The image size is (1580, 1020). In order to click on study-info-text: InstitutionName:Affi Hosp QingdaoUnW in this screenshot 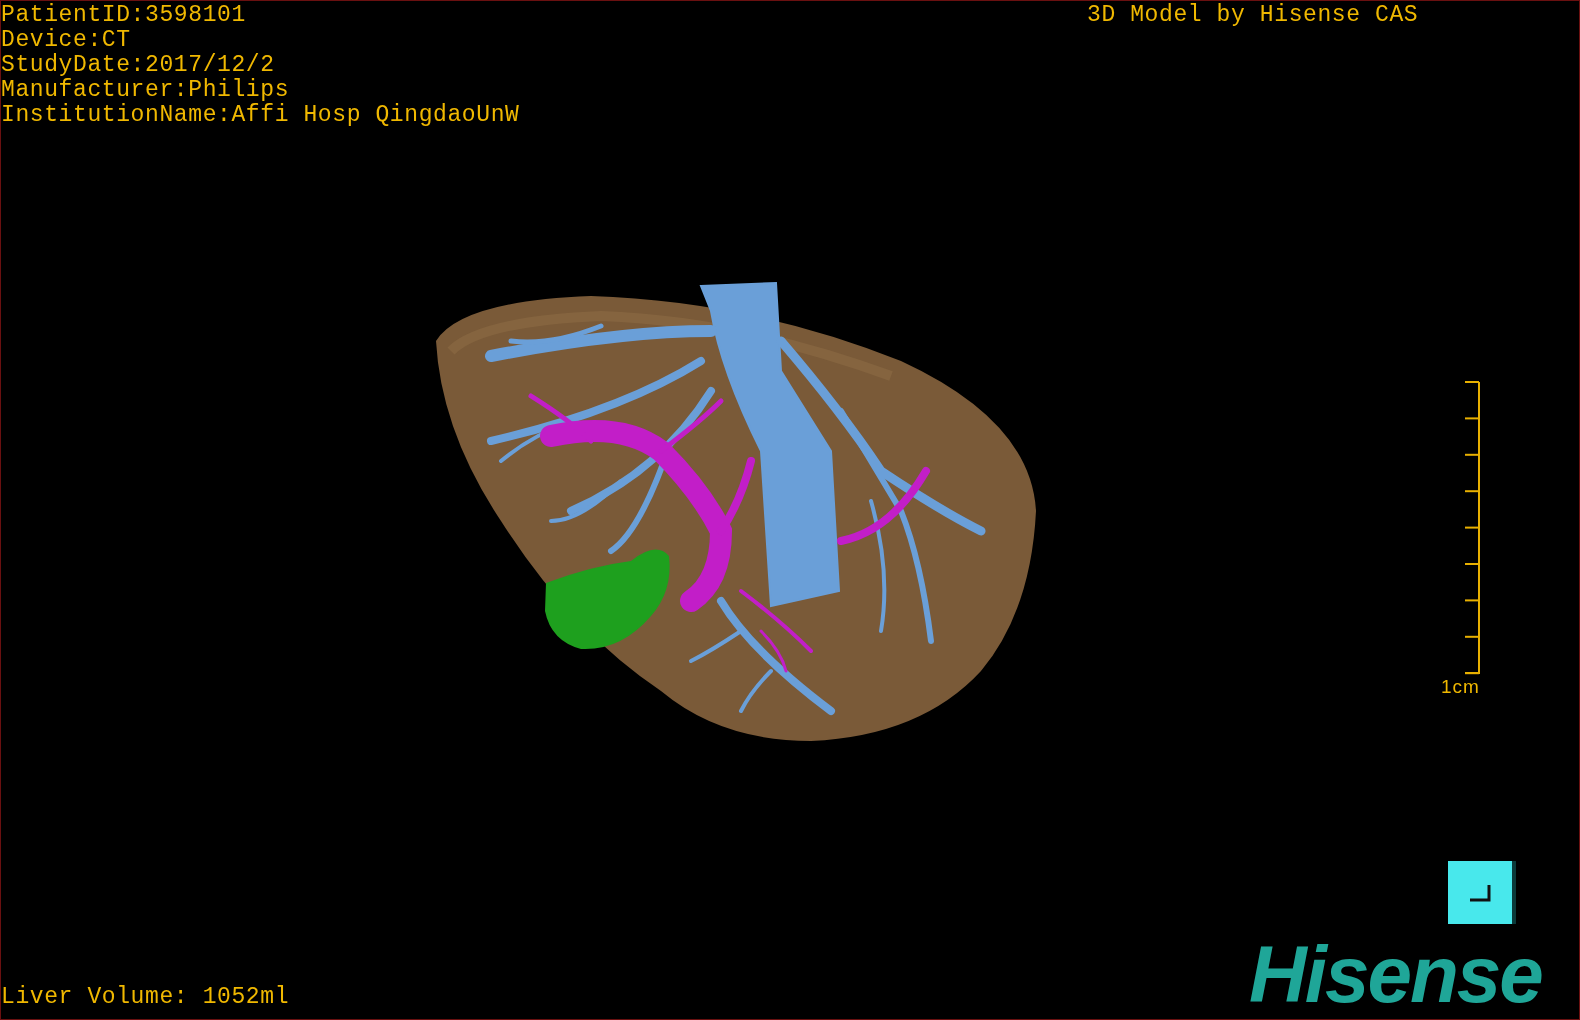, I will do `click(260, 115)`.